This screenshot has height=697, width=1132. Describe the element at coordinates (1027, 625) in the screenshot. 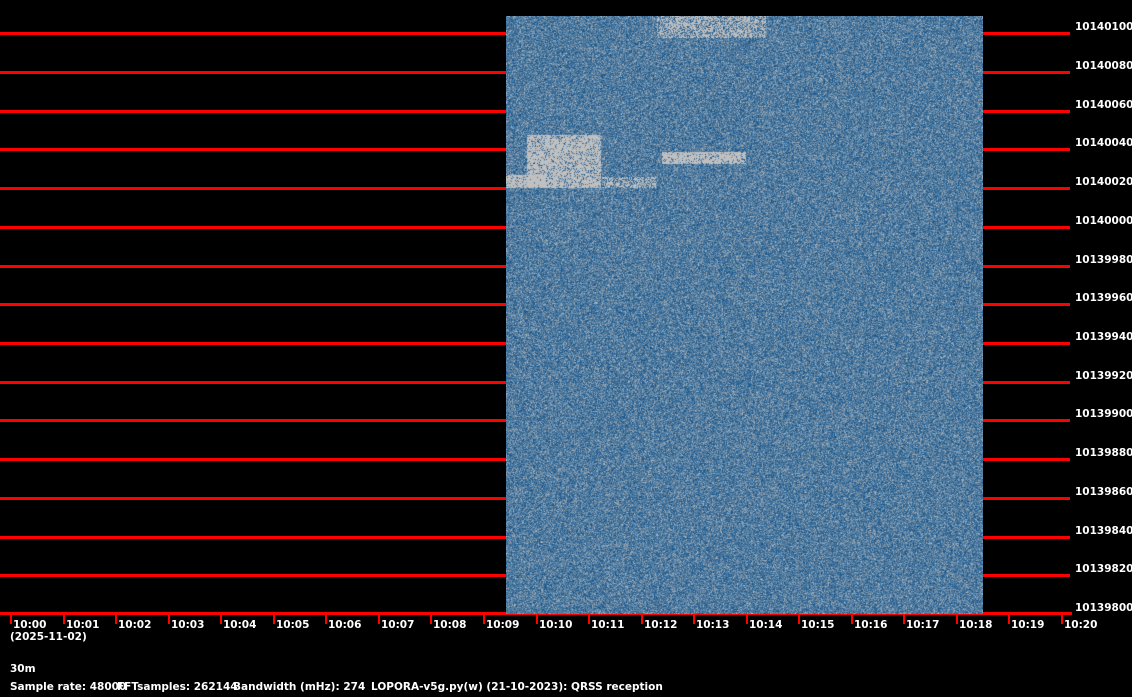

I see `time-label: 10:19` at that location.